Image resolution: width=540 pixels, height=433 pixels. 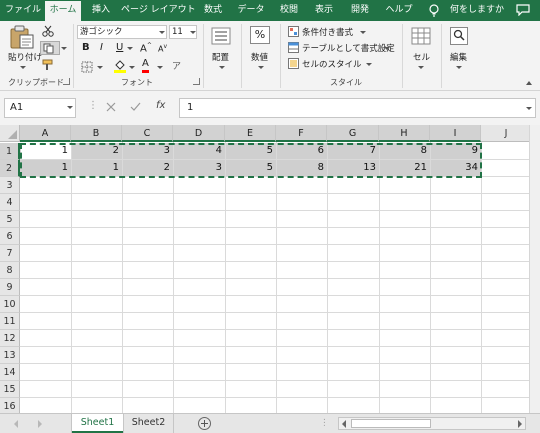 I want to click on tab-developer: 開発, so click(x=360, y=10).